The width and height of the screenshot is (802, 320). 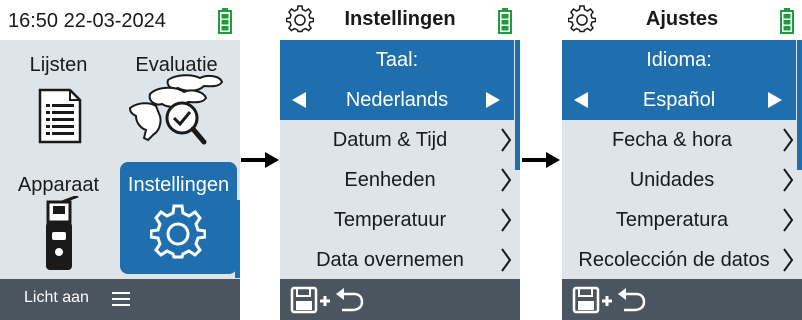 What do you see at coordinates (672, 180) in the screenshot?
I see `menu-item-label: Unidades` at bounding box center [672, 180].